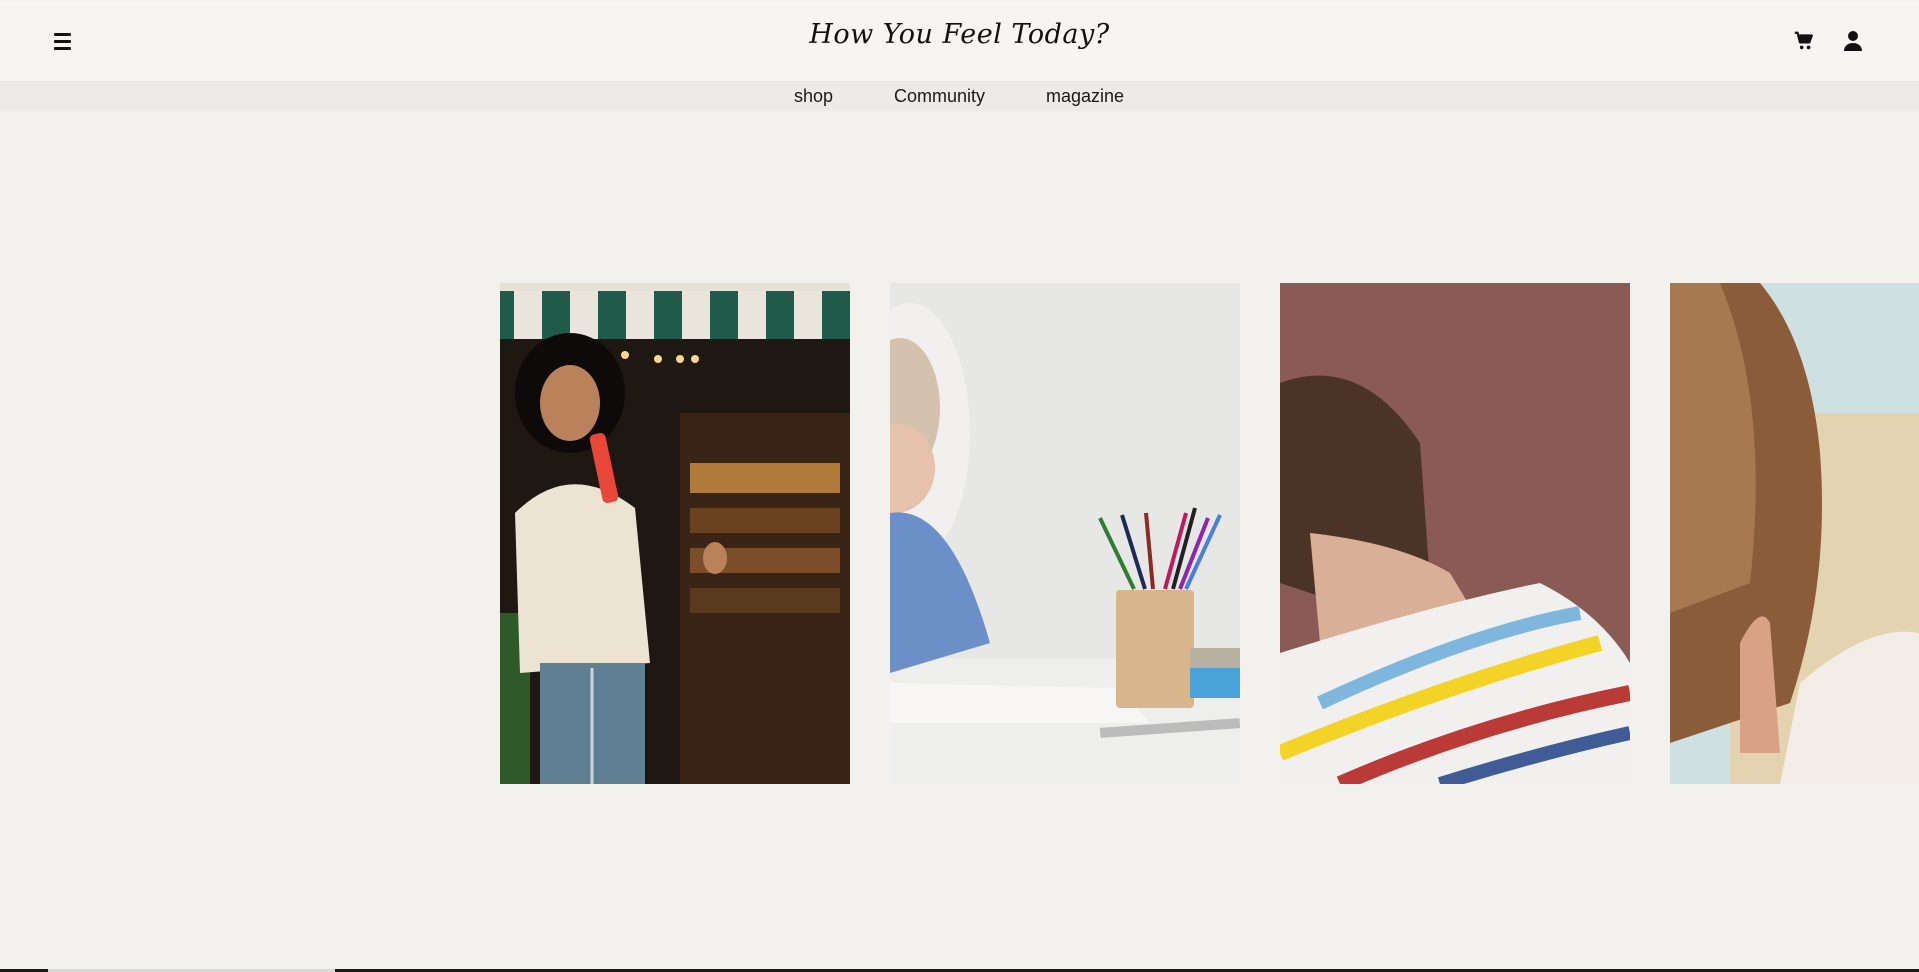 The width and height of the screenshot is (1919, 972). What do you see at coordinates (959, 34) in the screenshot?
I see `site-logo: How You Feel Today?` at bounding box center [959, 34].